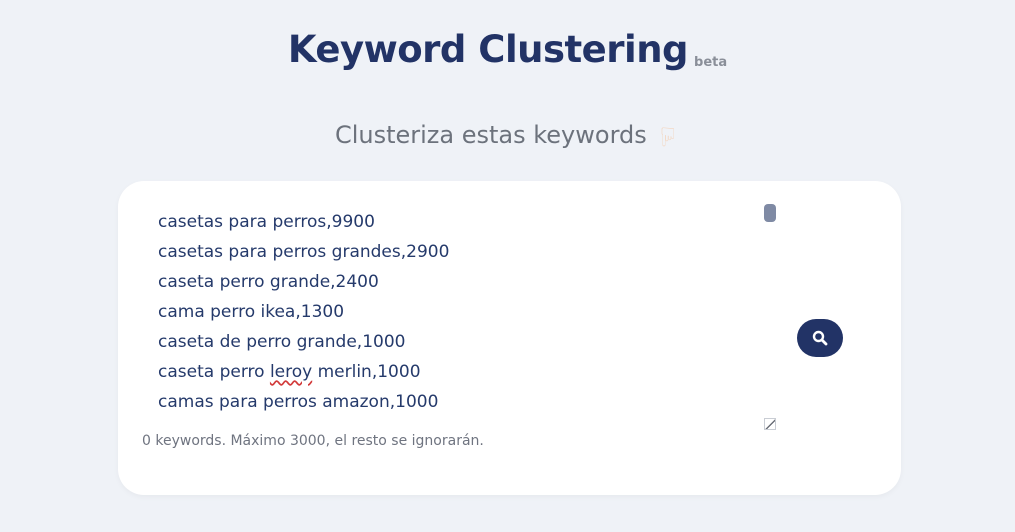 The image size is (1015, 532). Describe the element at coordinates (488, 49) in the screenshot. I see `page-title: Keyword Clustering` at that location.